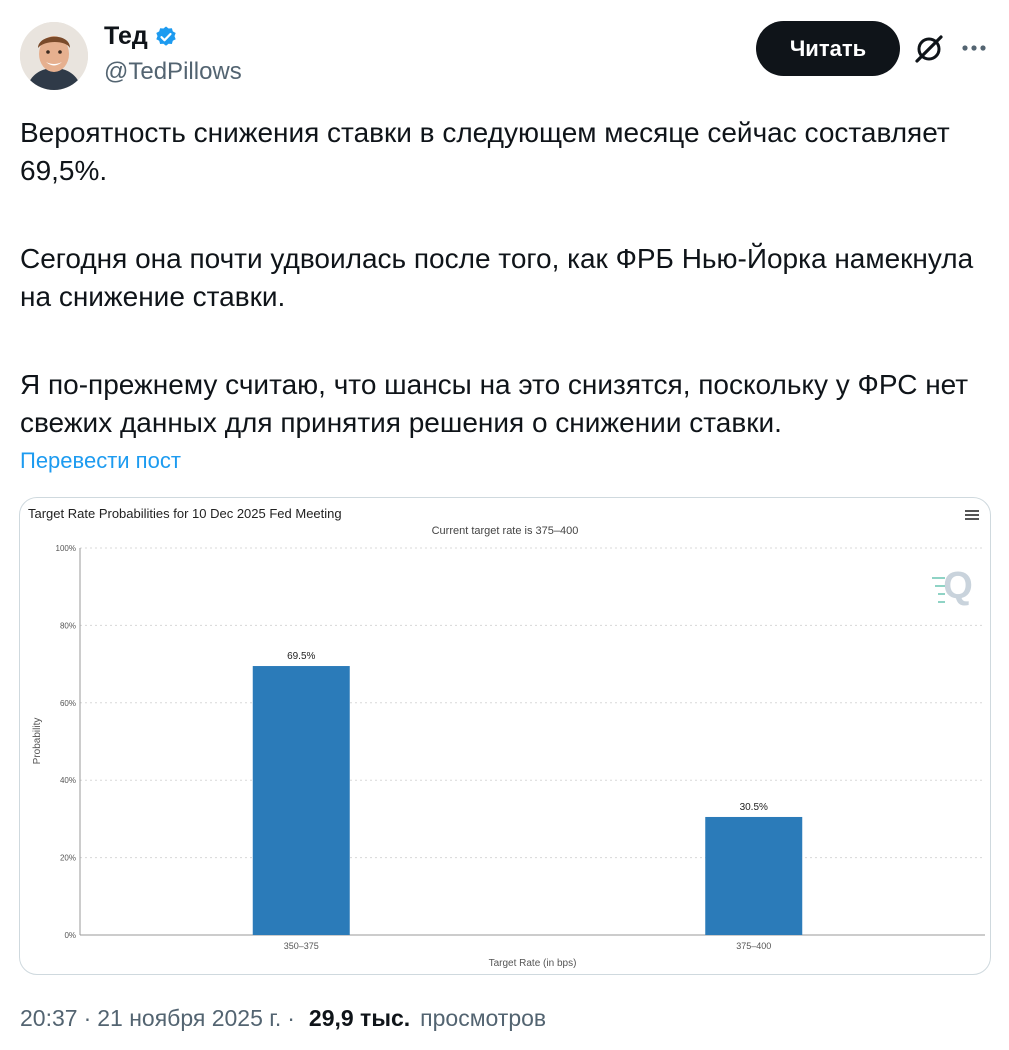 This screenshot has width=1009, height=1050. I want to click on author-name: Тед, so click(126, 36).